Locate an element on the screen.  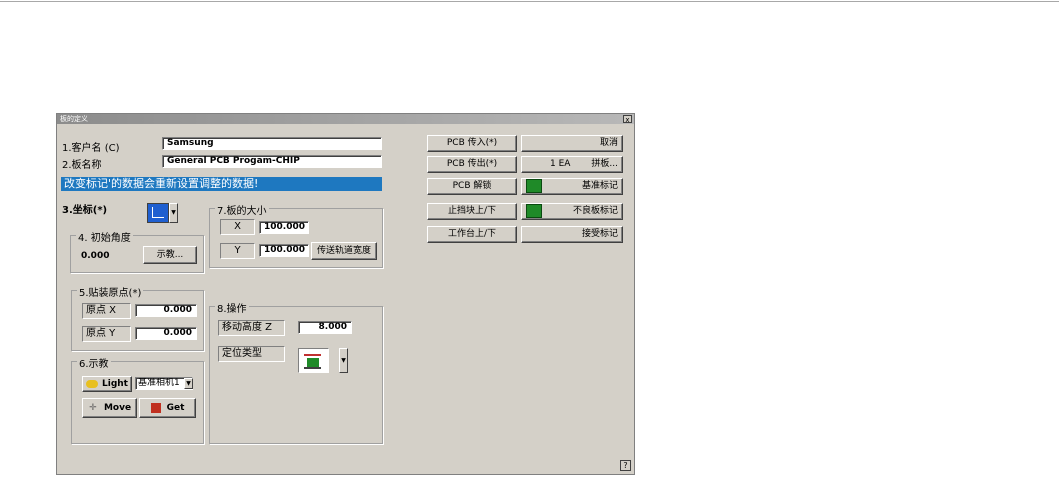
light-button: Light is located at coordinates (107, 384).